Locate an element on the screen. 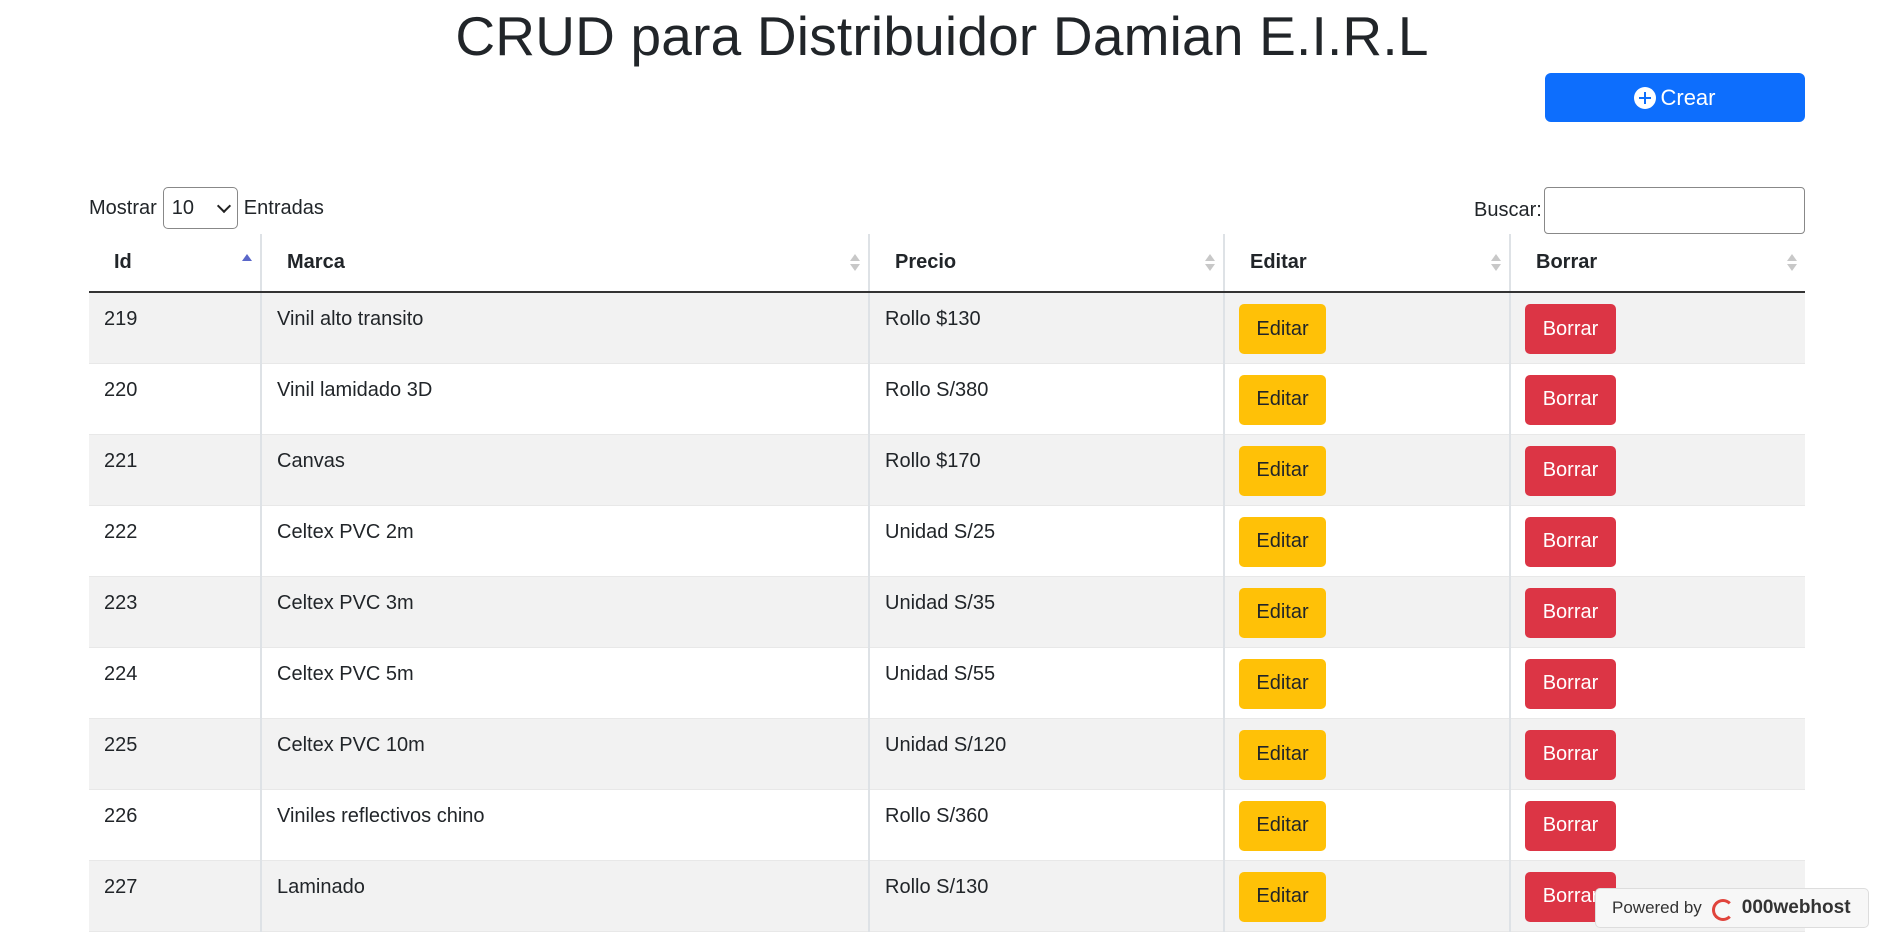 The image size is (1884, 932). search-label: Buscar: is located at coordinates (1508, 210).